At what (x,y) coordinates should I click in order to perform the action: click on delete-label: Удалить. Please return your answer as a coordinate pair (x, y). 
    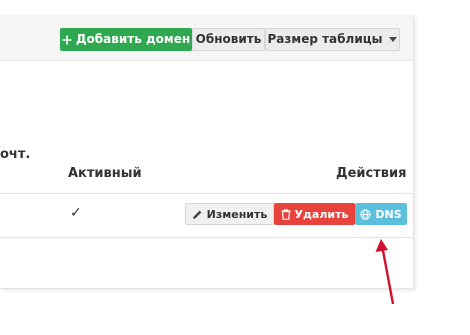
    Looking at the image, I should click on (321, 214).